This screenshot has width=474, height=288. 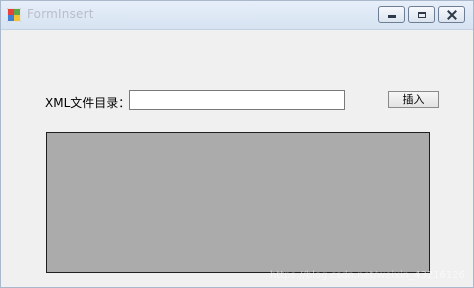 I want to click on xml-path-input, so click(x=237, y=100).